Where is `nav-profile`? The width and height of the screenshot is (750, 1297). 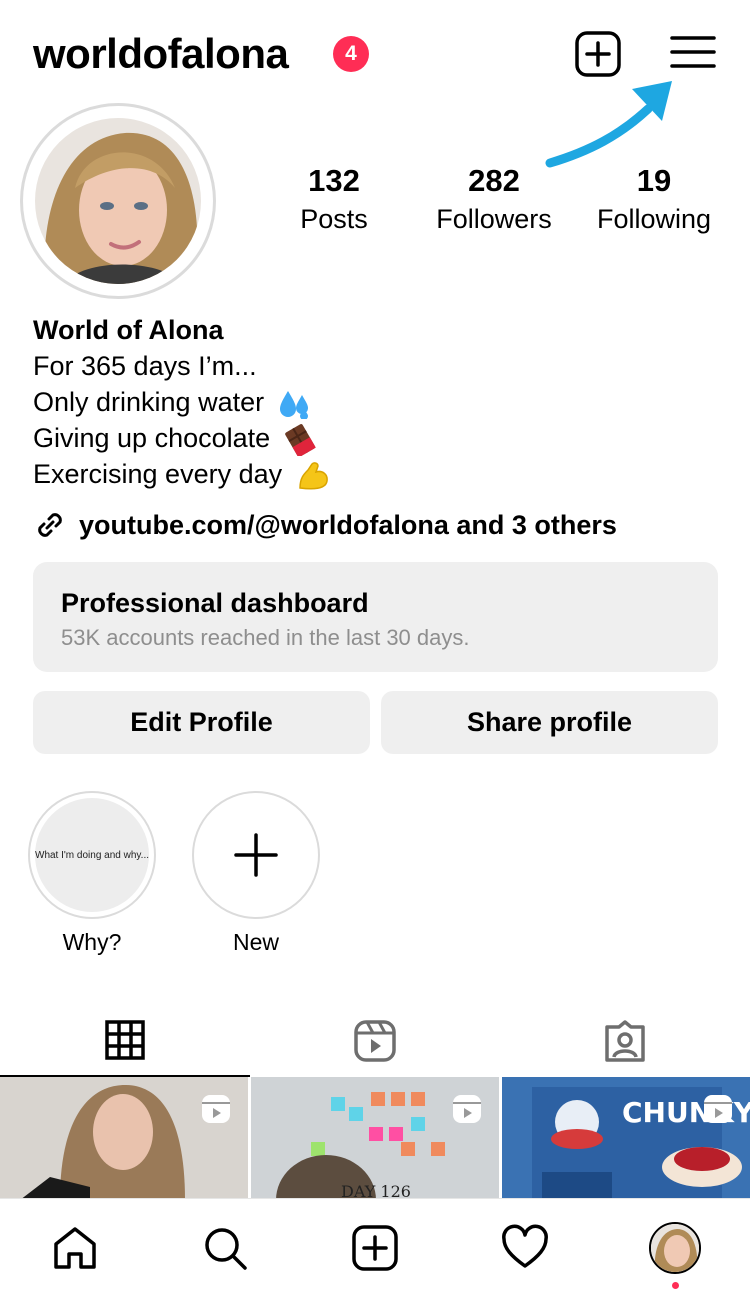
nav-profile is located at coordinates (675, 1248).